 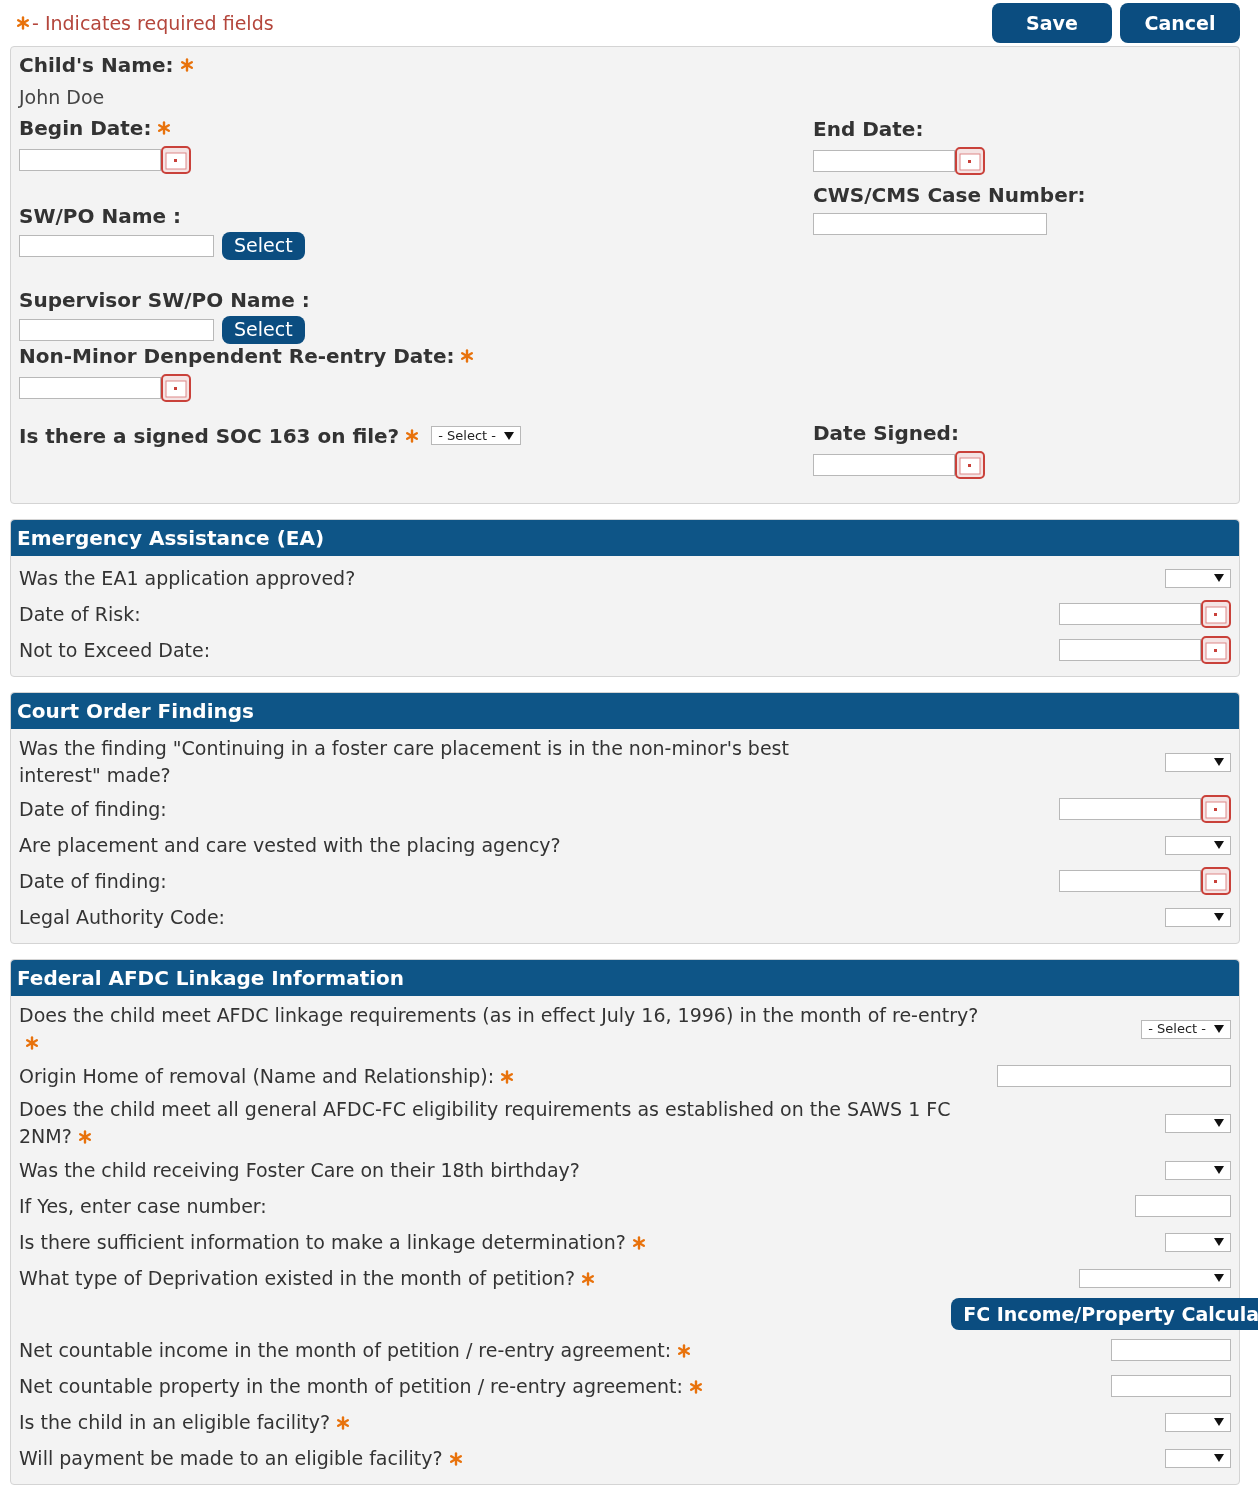 I want to click on field-label: Child's Name:, so click(x=96, y=65).